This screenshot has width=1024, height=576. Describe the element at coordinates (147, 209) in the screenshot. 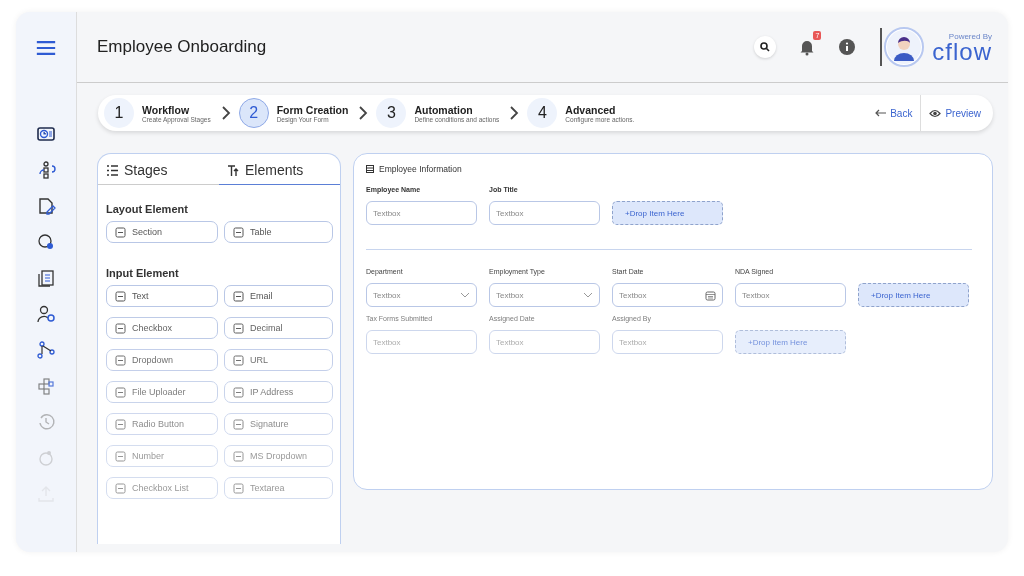

I see `section-heading: Layout Element` at that location.